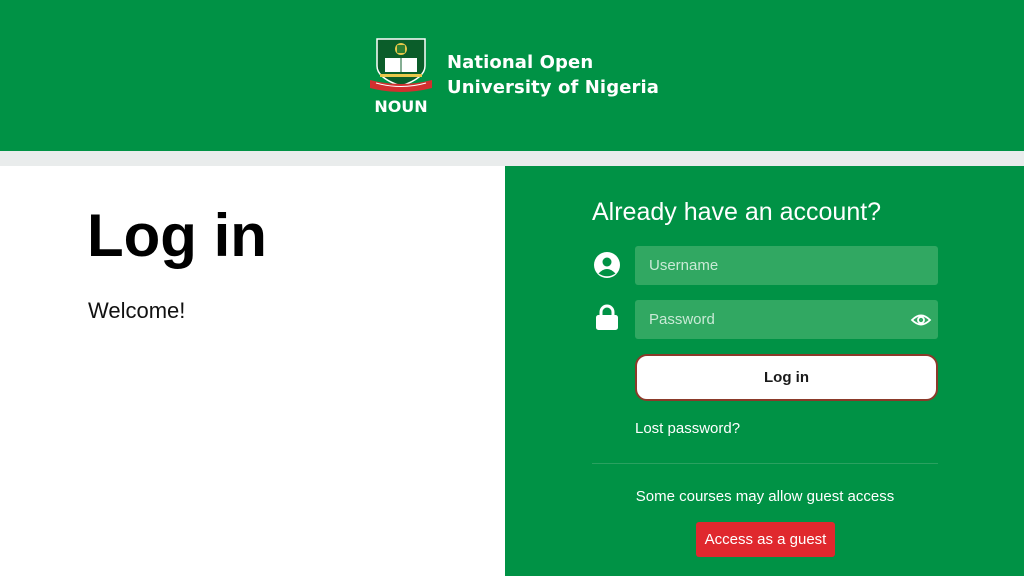  I want to click on university-name-line-1: National Open, so click(520, 62).